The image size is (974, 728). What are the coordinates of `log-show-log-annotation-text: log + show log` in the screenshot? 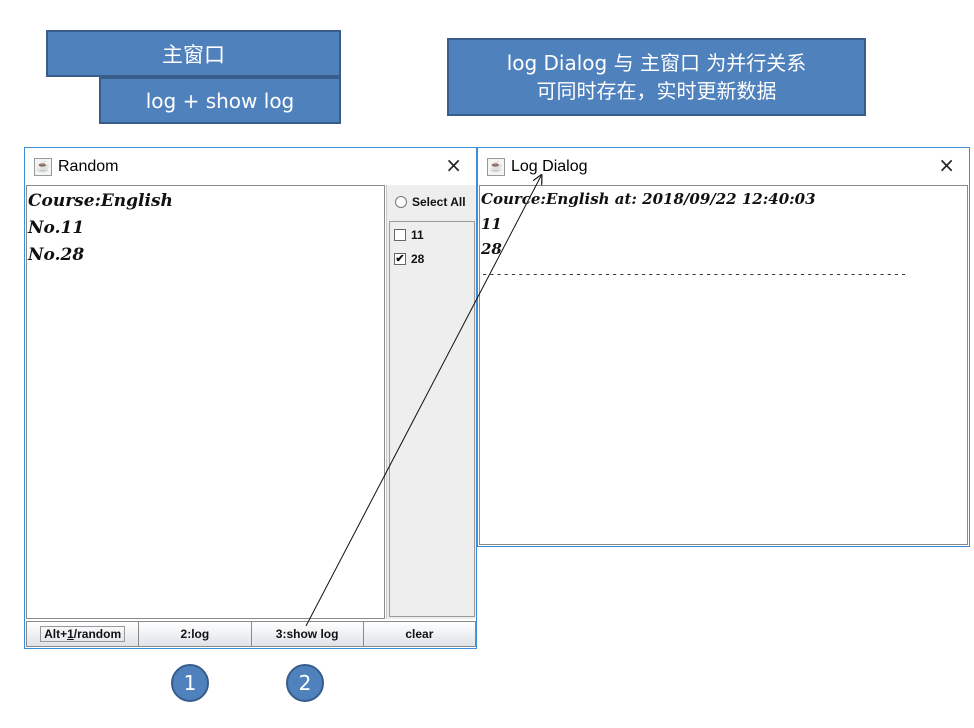 It's located at (220, 100).